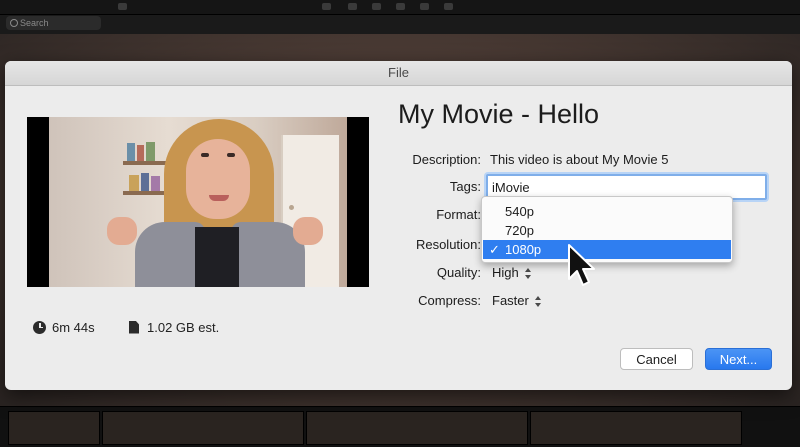  What do you see at coordinates (494, 249) in the screenshot?
I see `checkmark-icon: ✓` at bounding box center [494, 249].